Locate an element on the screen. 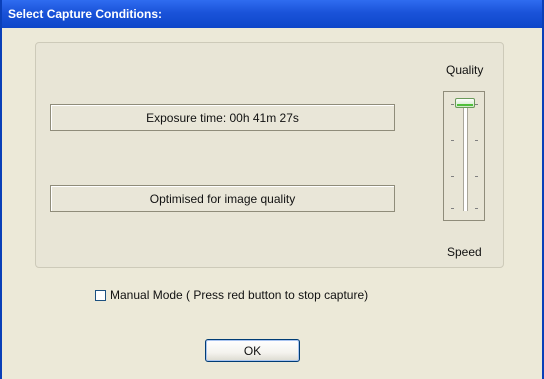 This screenshot has width=544, height=379. optimisation-display: Optimised for image quality is located at coordinates (222, 198).